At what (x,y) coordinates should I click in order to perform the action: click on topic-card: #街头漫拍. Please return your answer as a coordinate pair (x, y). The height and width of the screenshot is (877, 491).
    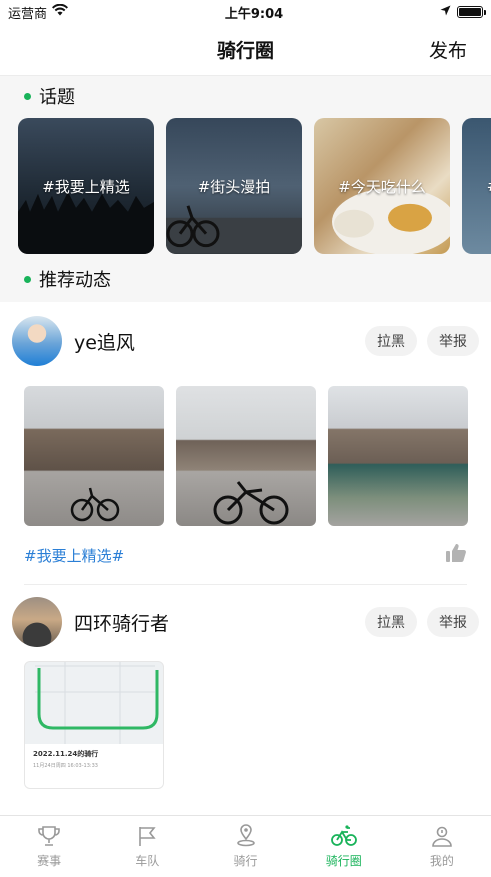
    Looking at the image, I should click on (234, 186).